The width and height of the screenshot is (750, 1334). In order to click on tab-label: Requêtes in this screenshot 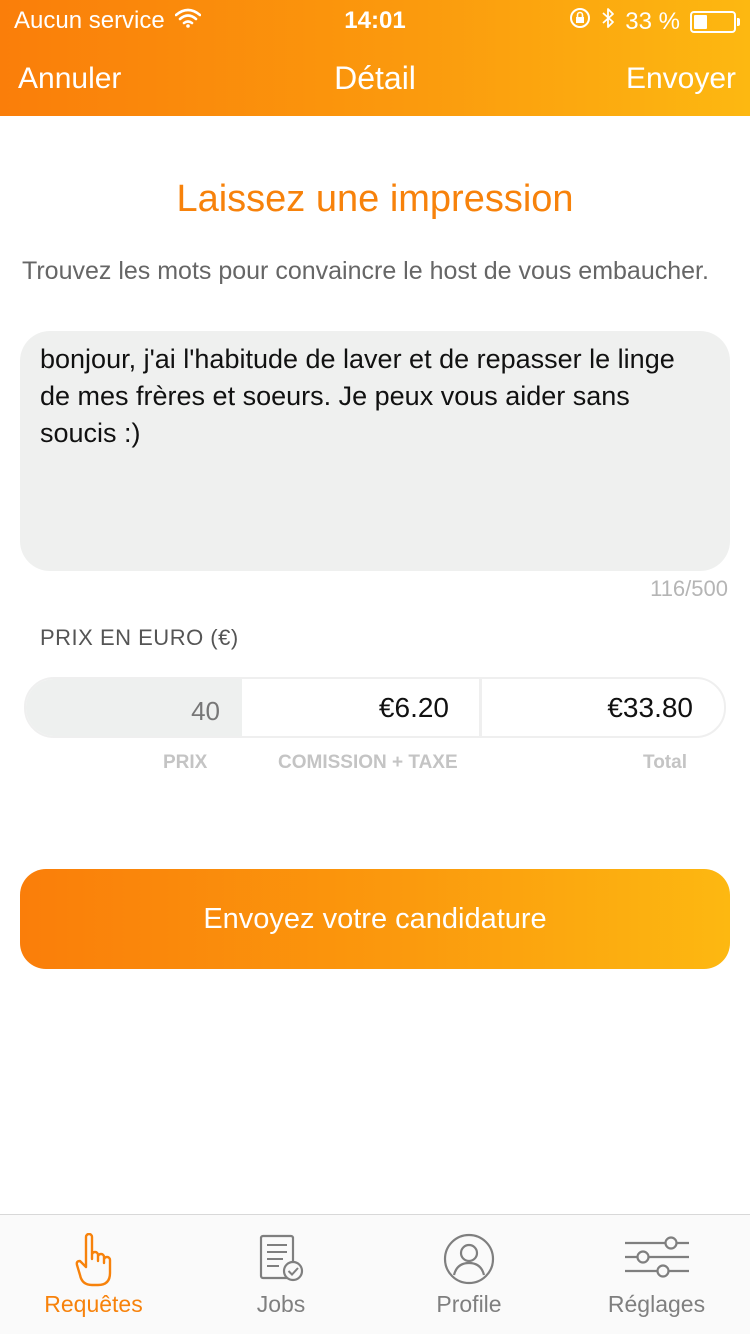, I will do `click(93, 1304)`.